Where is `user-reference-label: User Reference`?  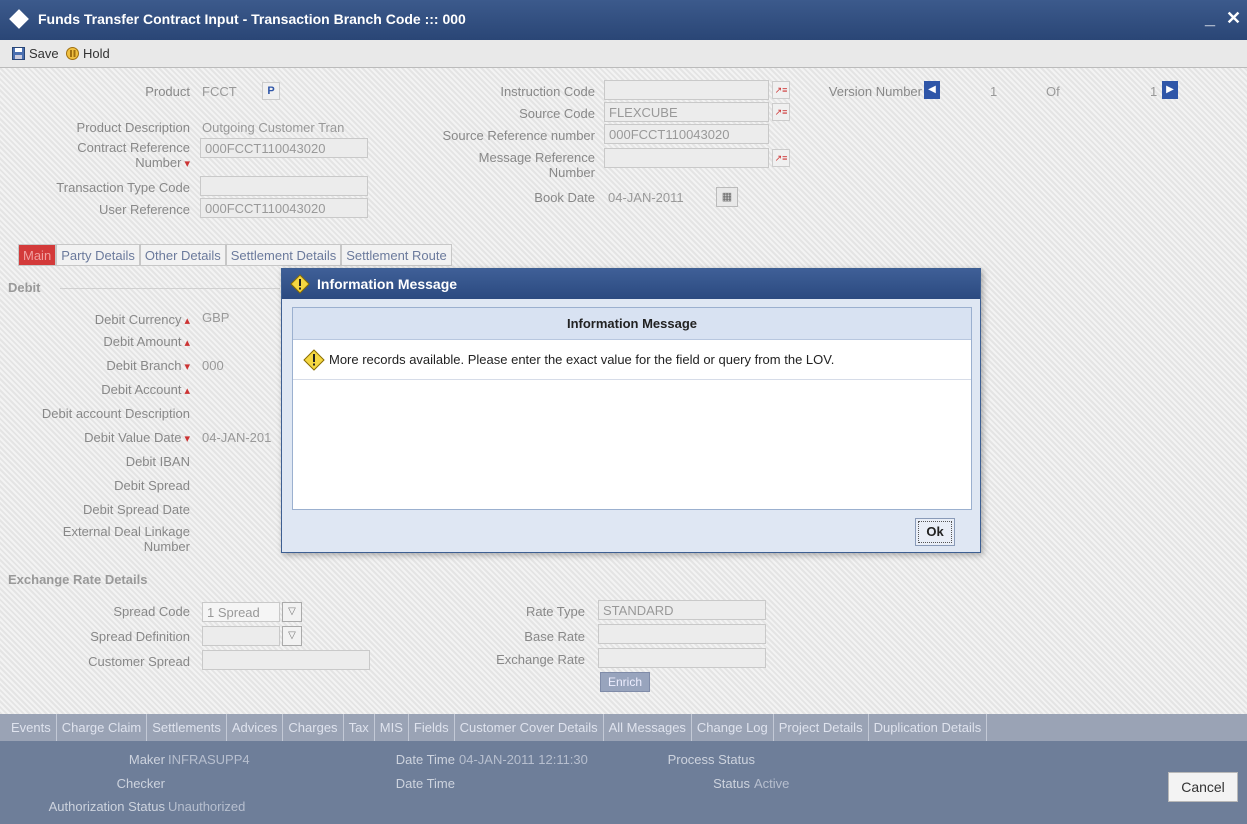 user-reference-label: User Reference is located at coordinates (144, 209).